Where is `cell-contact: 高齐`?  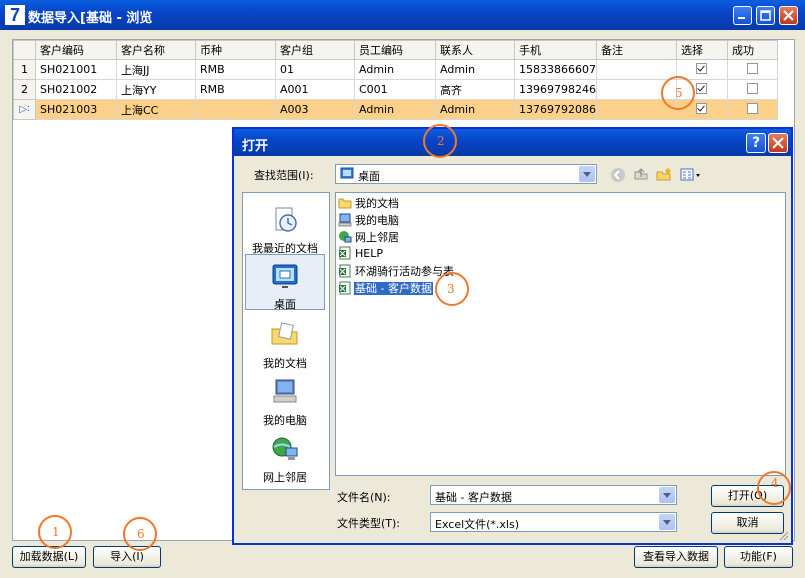
cell-contact: 高齐 is located at coordinates (475, 89).